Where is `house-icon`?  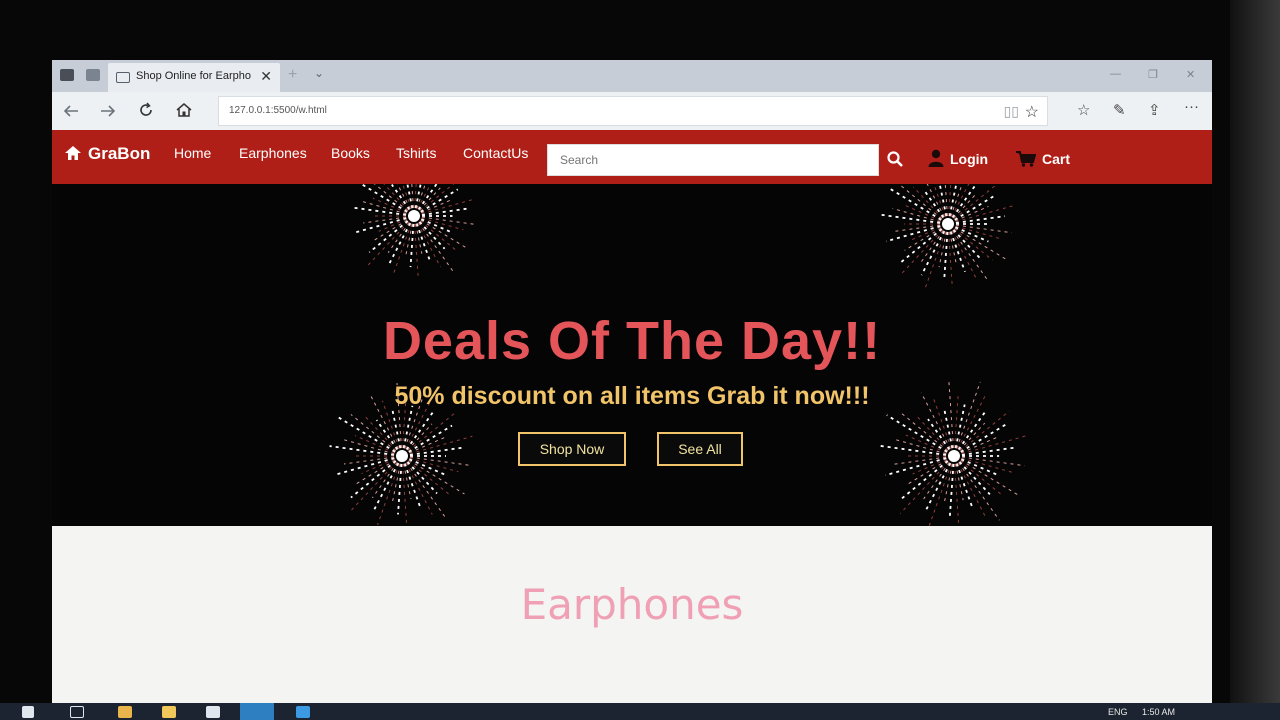 house-icon is located at coordinates (73, 153).